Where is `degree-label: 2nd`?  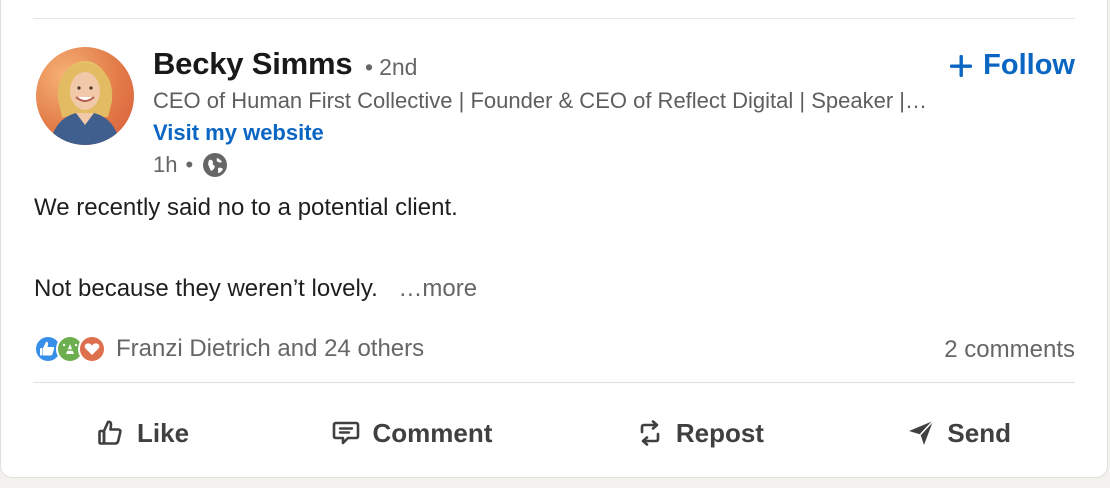
degree-label: 2nd is located at coordinates (398, 67).